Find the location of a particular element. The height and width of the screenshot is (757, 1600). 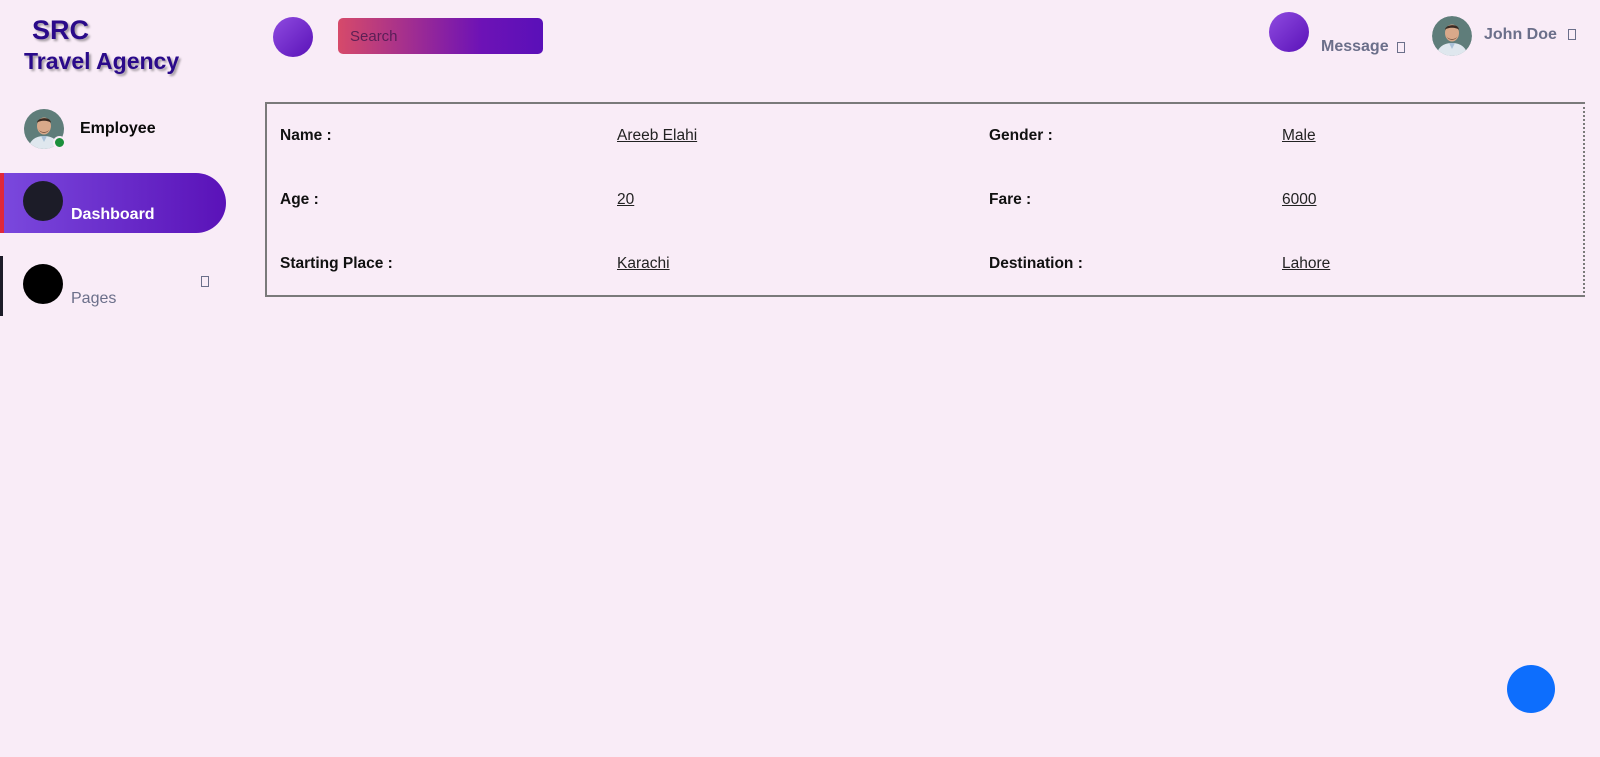

menu-toggle-icon is located at coordinates (293, 37).